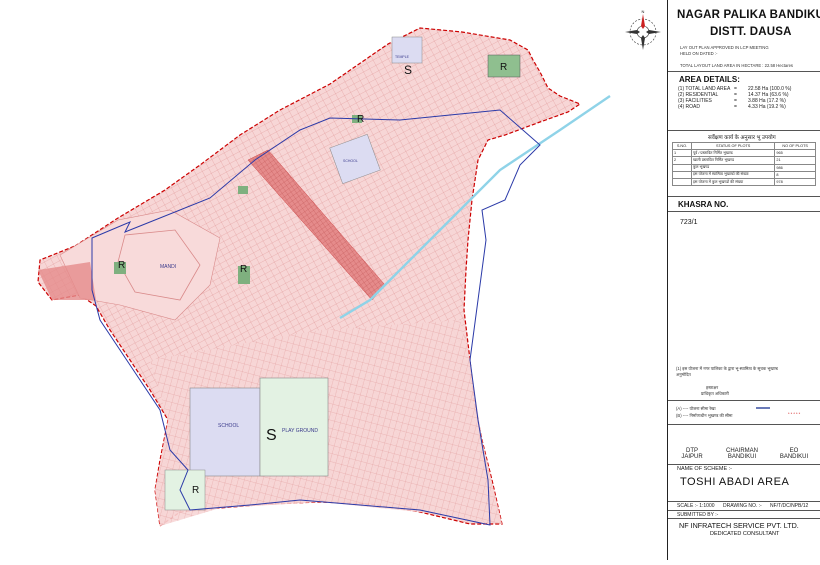 The height and width of the screenshot is (565, 820). I want to click on table-row: 1 पूर्व / प्रस्तावित निर्मित भूखण्ड 965, so click(744, 153).